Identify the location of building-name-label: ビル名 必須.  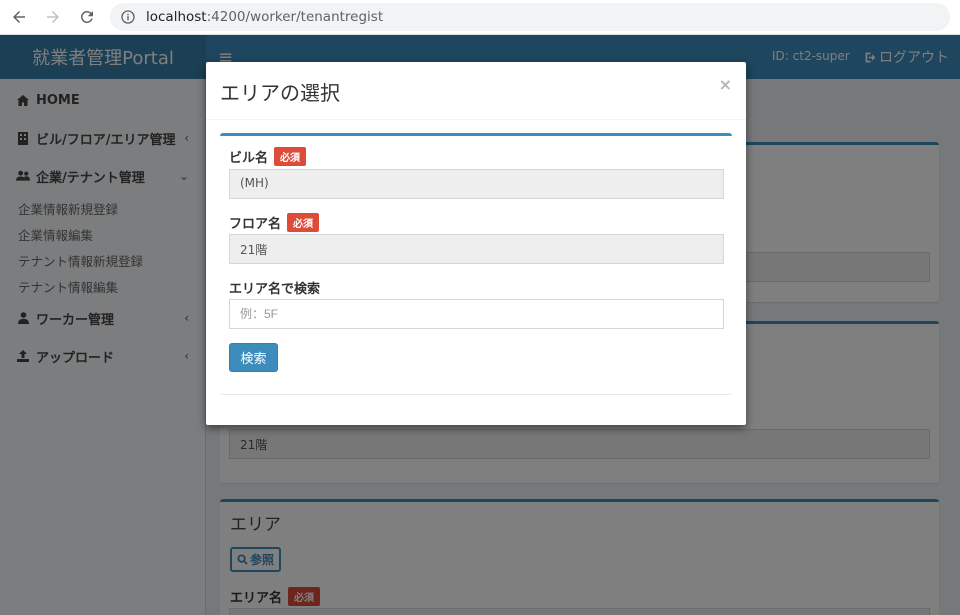
(268, 156).